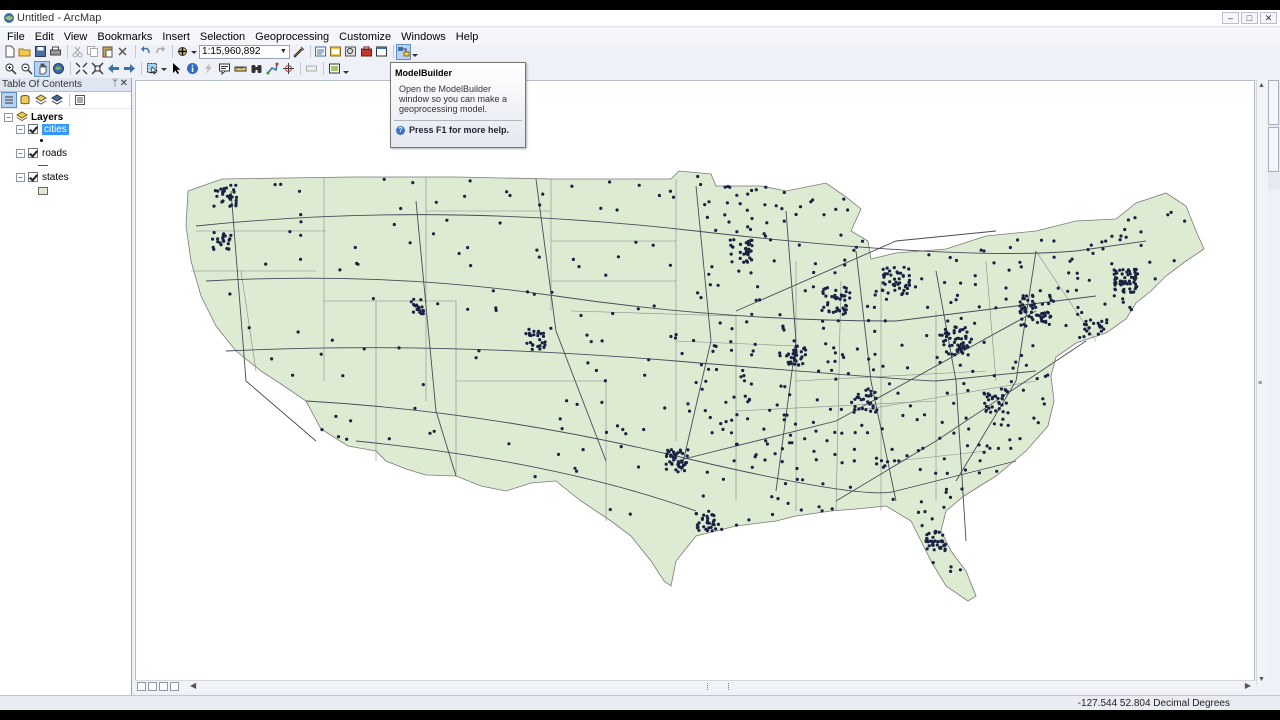  What do you see at coordinates (16, 37) in the screenshot?
I see `menu-file: File` at bounding box center [16, 37].